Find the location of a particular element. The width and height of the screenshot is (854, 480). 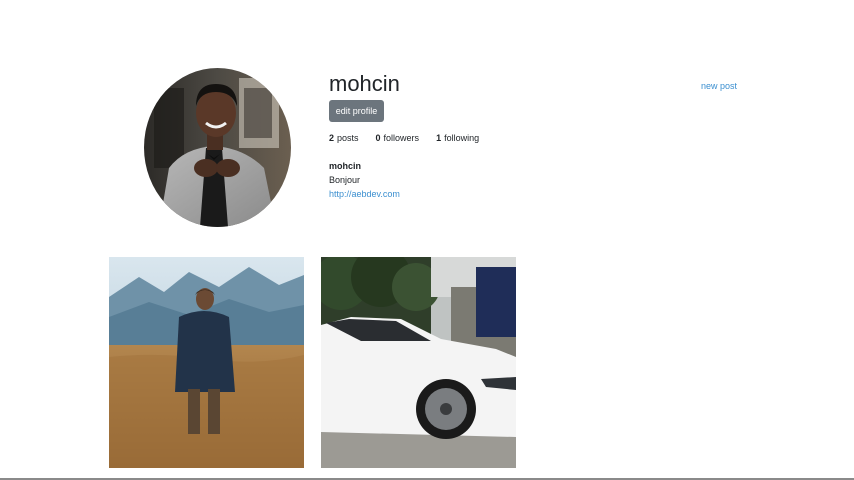

profile-username: mohcin is located at coordinates (364, 83).